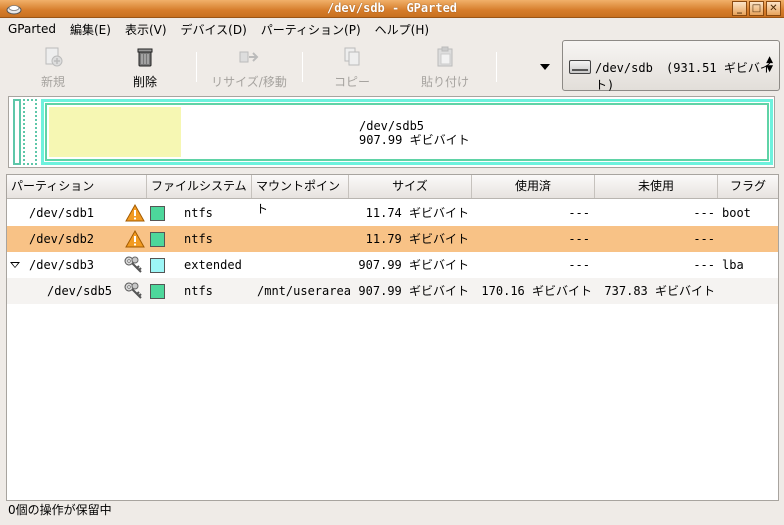 This screenshot has height=525, width=784. I want to click on title-bar: /dev/sdb - GParted _ □ ✕, so click(392, 9).